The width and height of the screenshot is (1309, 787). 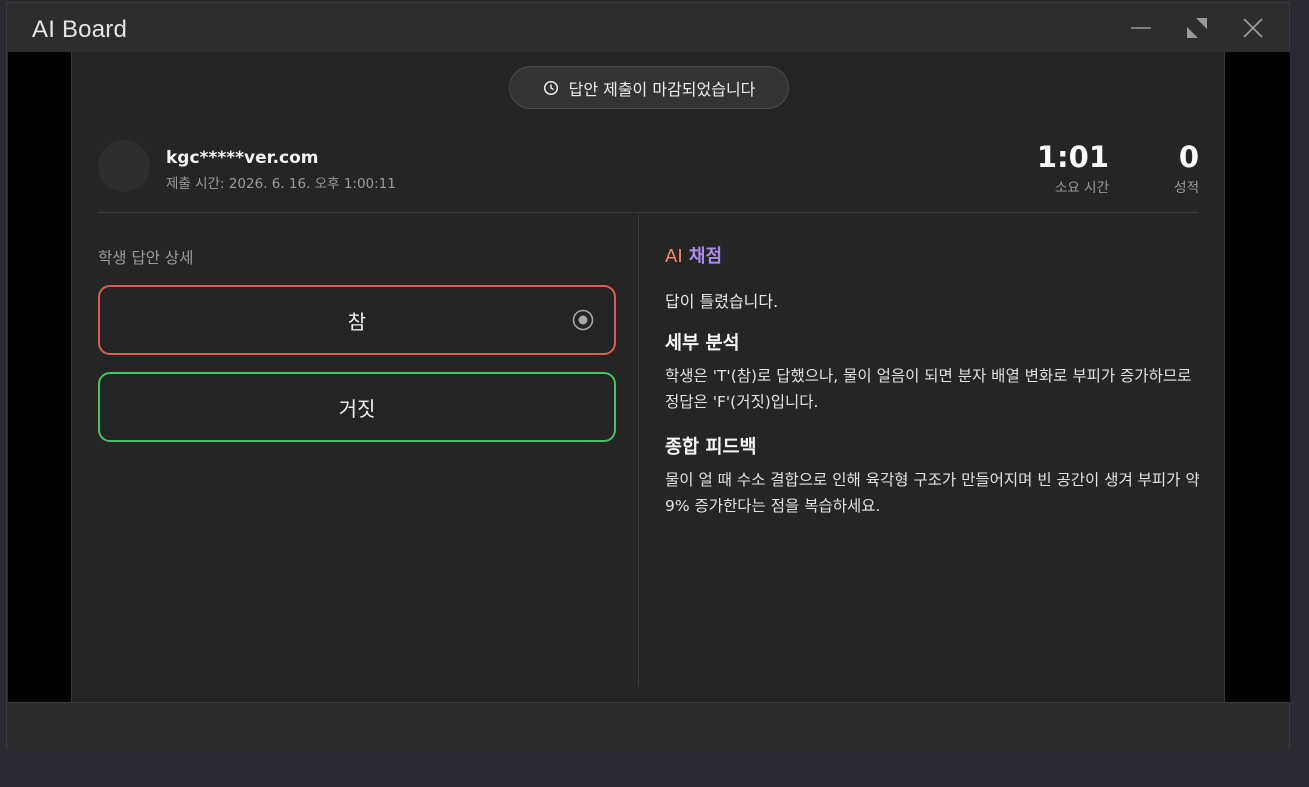 What do you see at coordinates (146, 258) in the screenshot?
I see `answer-detail-heading: 학생 답안 상세` at bounding box center [146, 258].